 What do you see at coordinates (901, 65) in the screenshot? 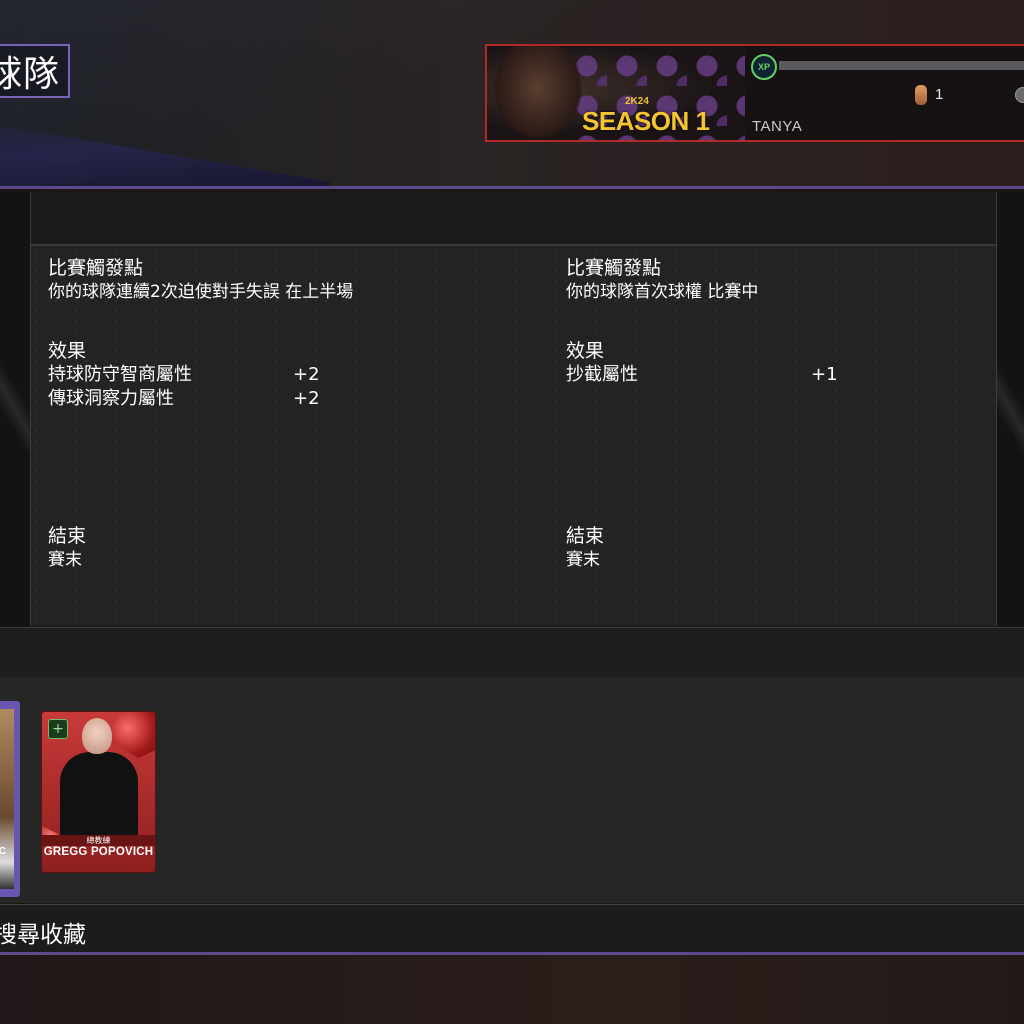
I see `xp-progress-bar` at bounding box center [901, 65].